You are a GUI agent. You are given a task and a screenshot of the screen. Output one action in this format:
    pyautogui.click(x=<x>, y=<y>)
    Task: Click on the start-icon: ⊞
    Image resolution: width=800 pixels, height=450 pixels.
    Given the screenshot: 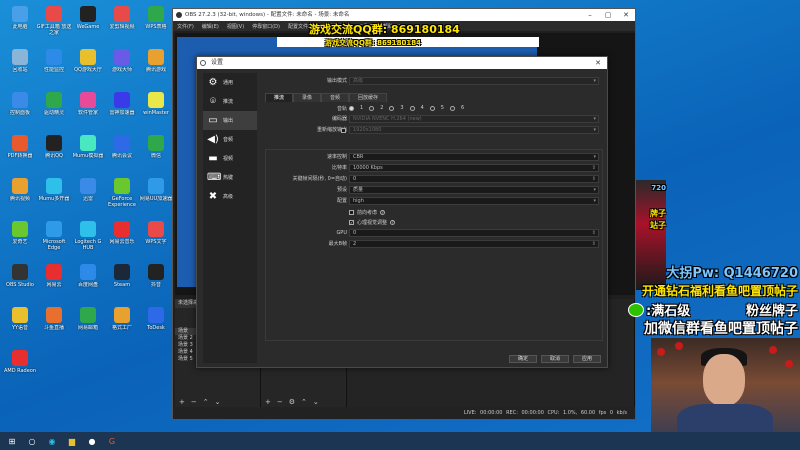 What is the action you would take?
    pyautogui.click(x=12, y=441)
    